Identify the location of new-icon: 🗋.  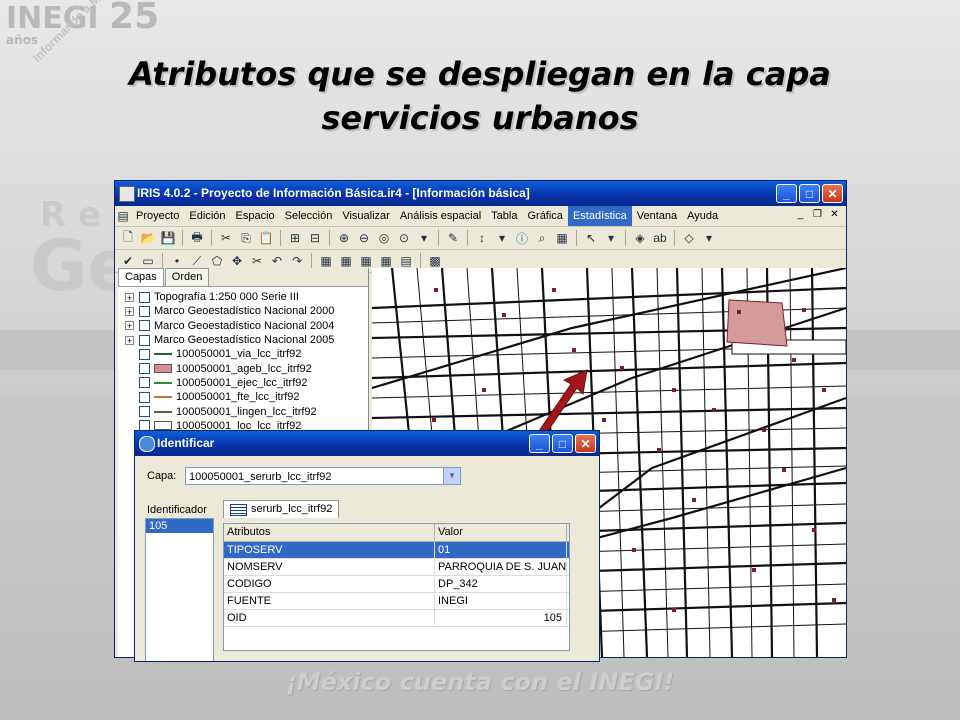
(128, 238).